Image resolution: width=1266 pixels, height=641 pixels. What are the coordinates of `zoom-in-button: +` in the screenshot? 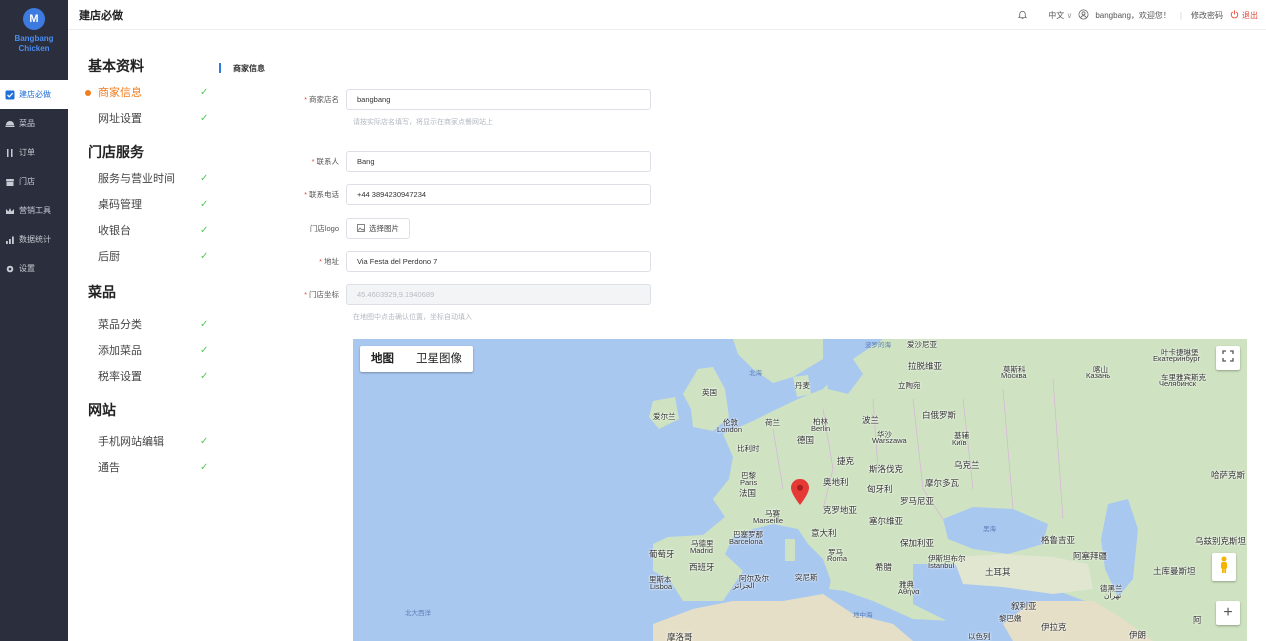 It's located at (1228, 613).